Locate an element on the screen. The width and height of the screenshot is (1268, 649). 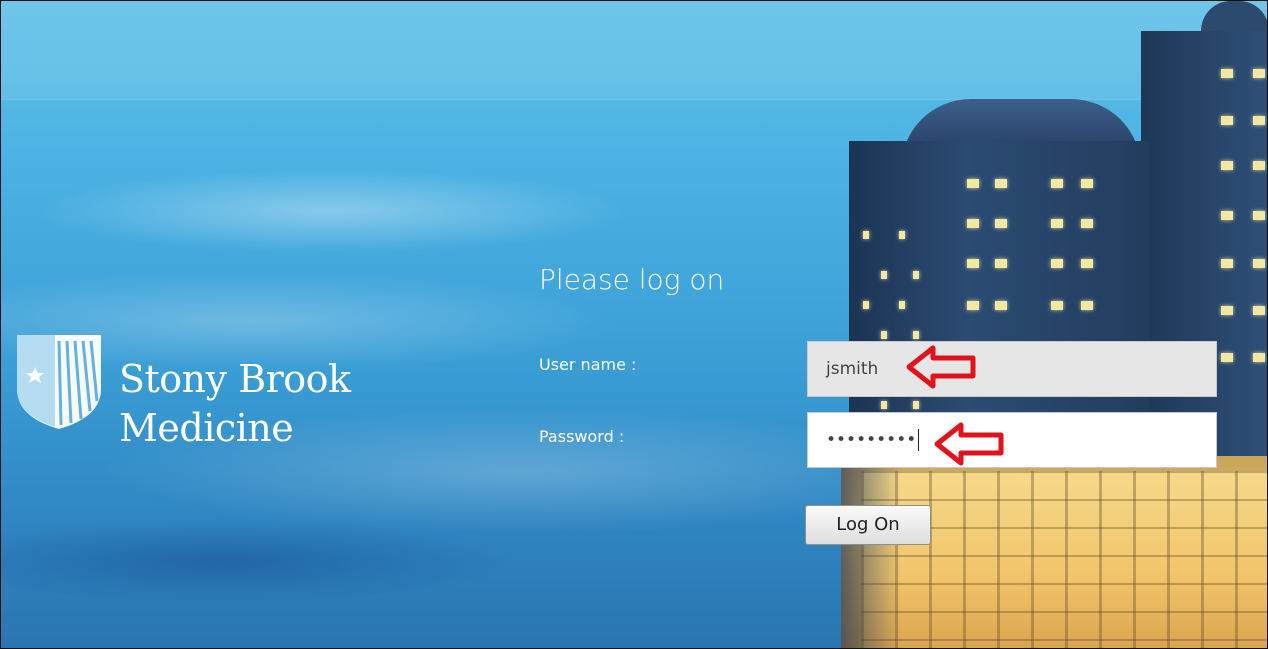
username-field: jsmith is located at coordinates (1012, 369).